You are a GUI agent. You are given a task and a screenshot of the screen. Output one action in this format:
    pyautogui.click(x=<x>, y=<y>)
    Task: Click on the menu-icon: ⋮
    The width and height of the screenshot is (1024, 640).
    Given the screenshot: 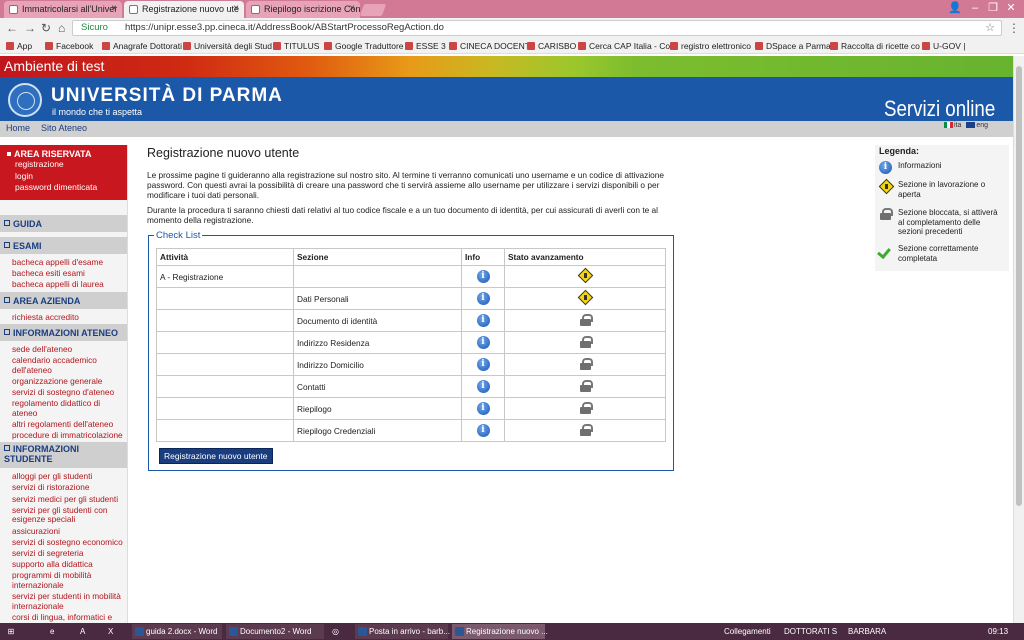 What is the action you would take?
    pyautogui.click(x=1014, y=28)
    